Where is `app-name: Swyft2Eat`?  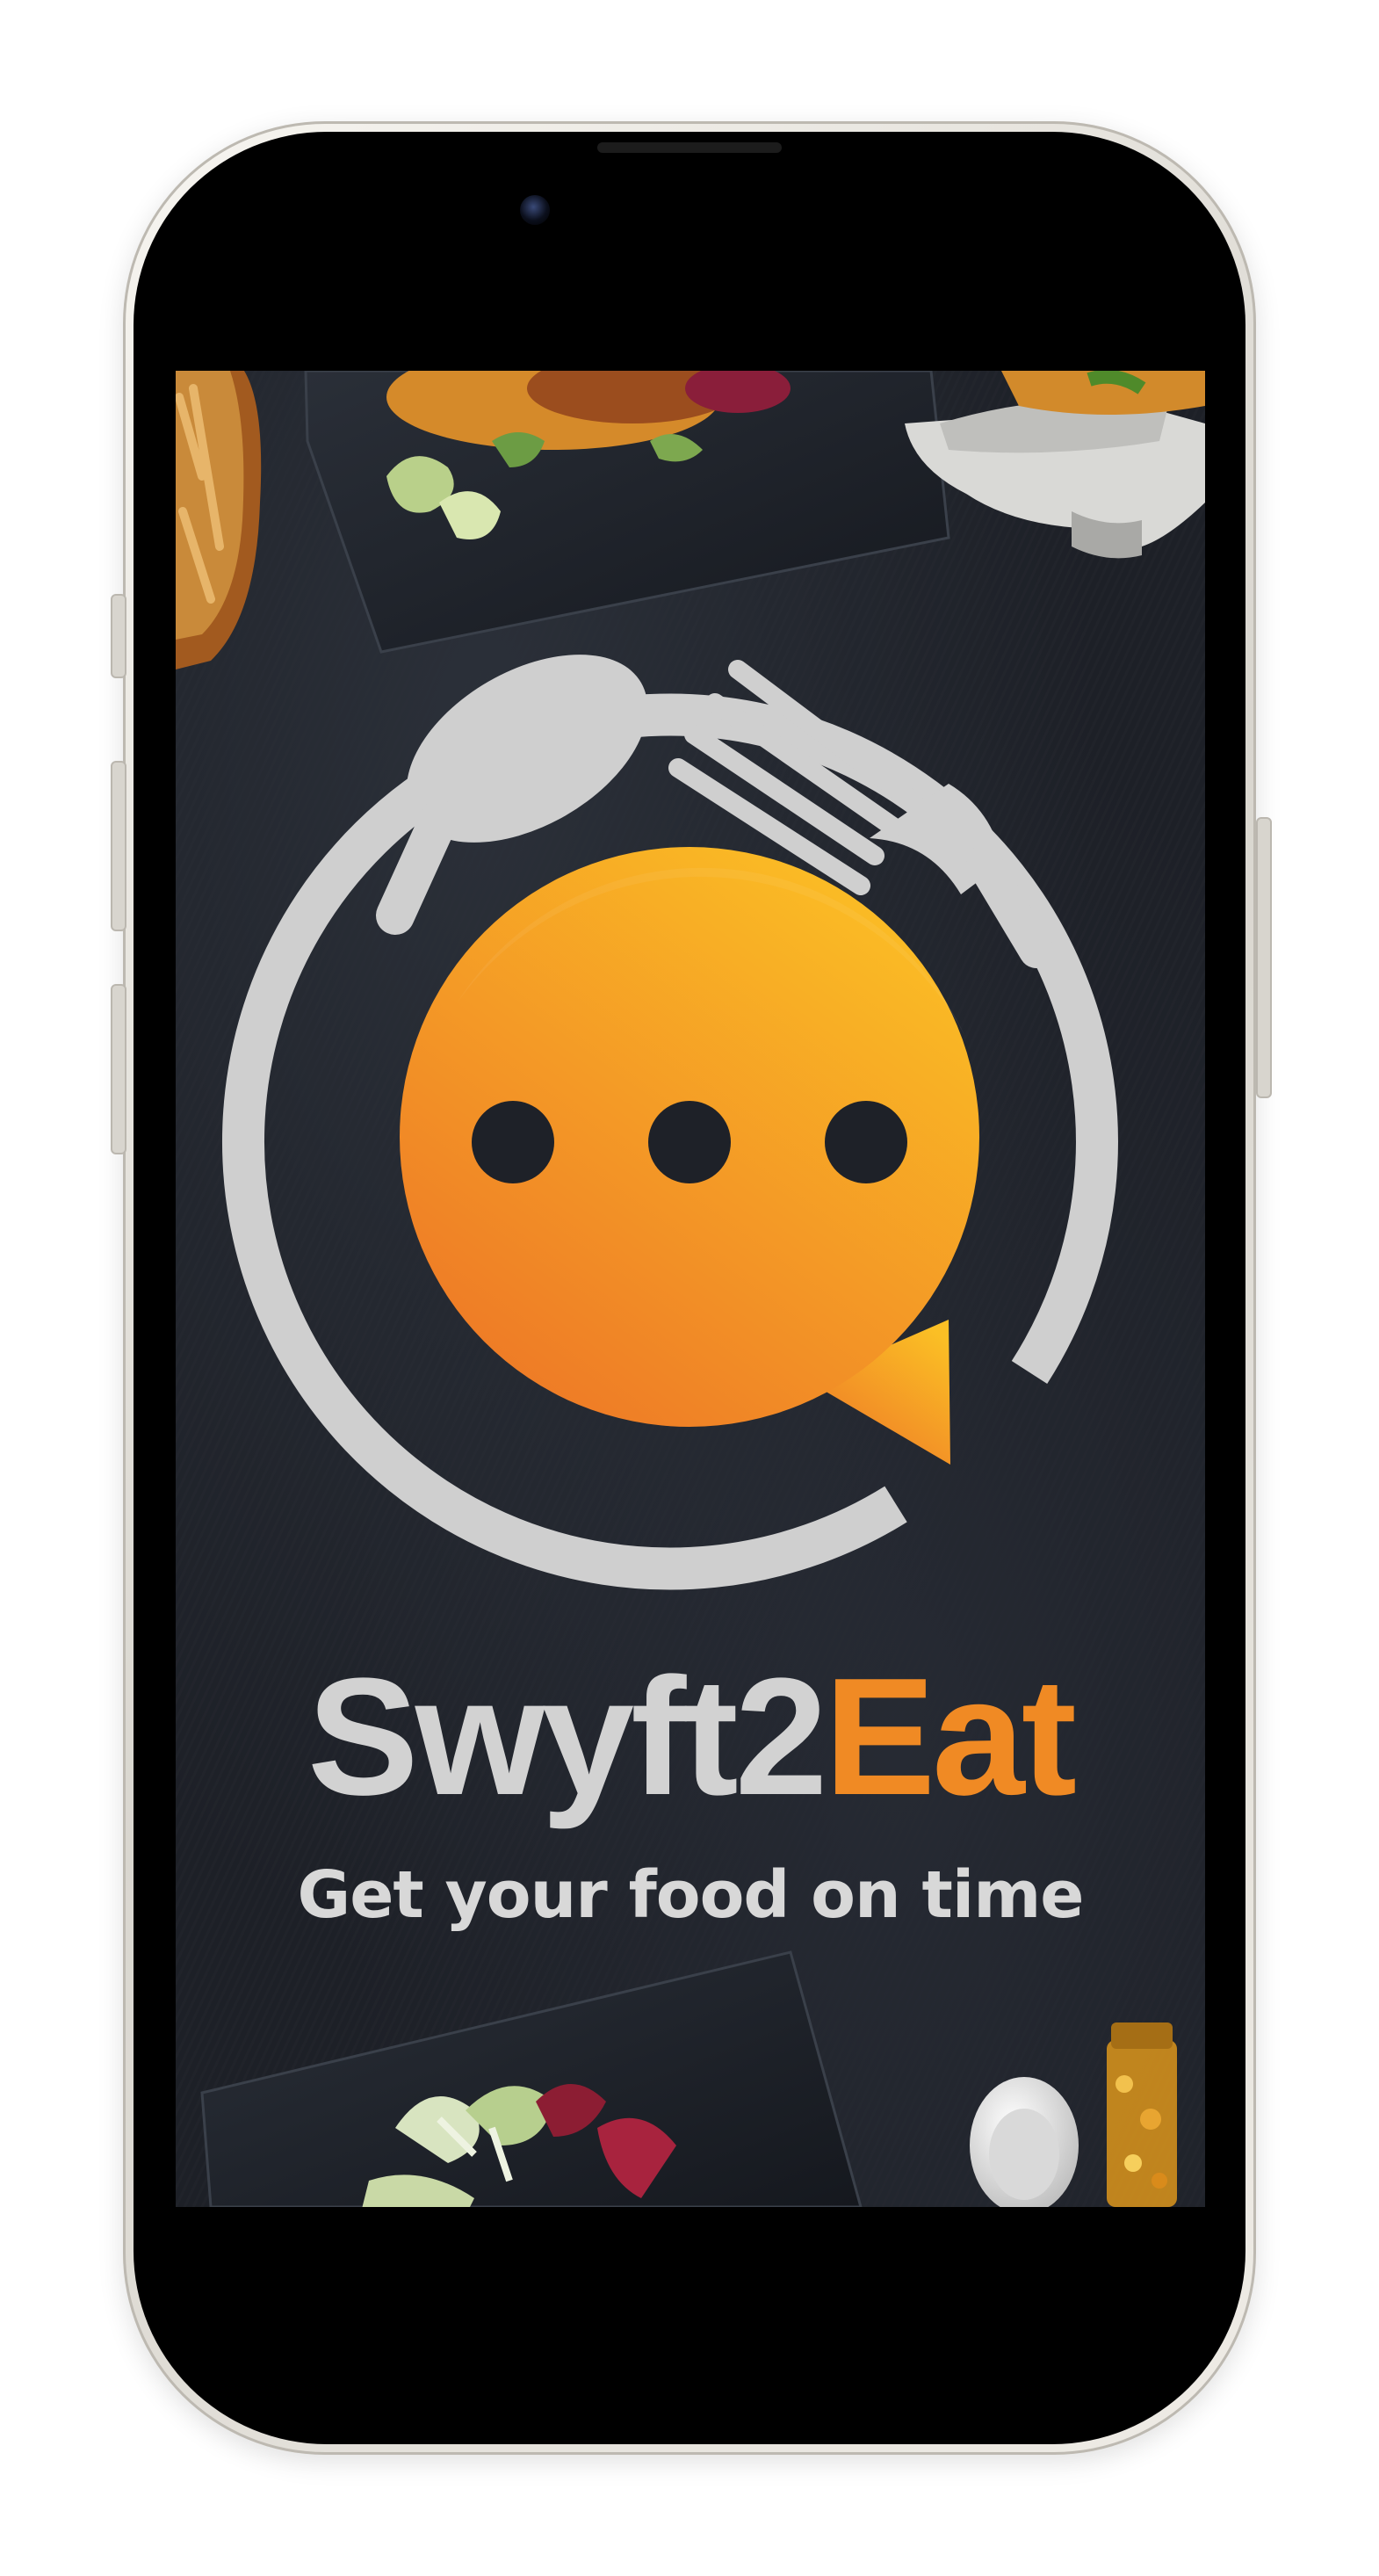 app-name: Swyft2Eat is located at coordinates (690, 1736).